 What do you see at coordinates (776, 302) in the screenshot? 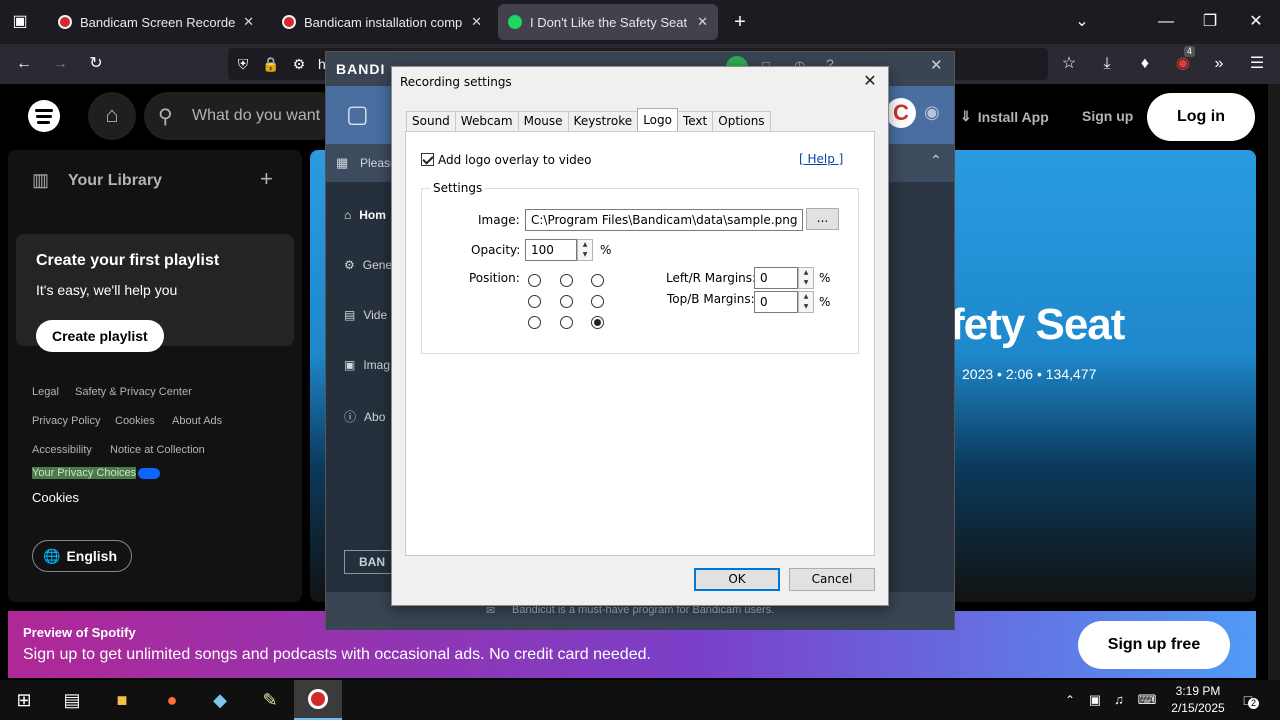
I see `tb-margin-field: 0` at bounding box center [776, 302].